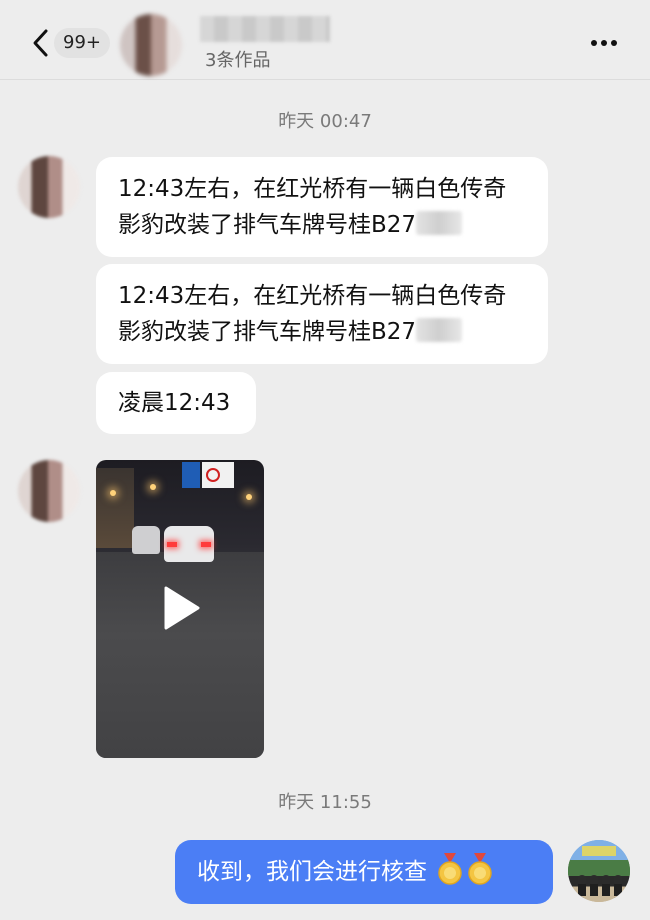  I want to click on group-photo-avatar-icon, so click(599, 871).